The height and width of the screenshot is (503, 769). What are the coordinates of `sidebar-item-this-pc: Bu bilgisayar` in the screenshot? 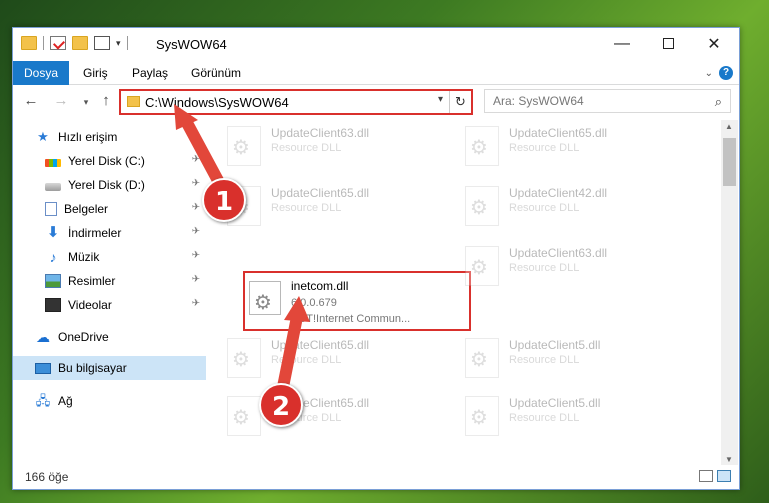 It's located at (109, 368).